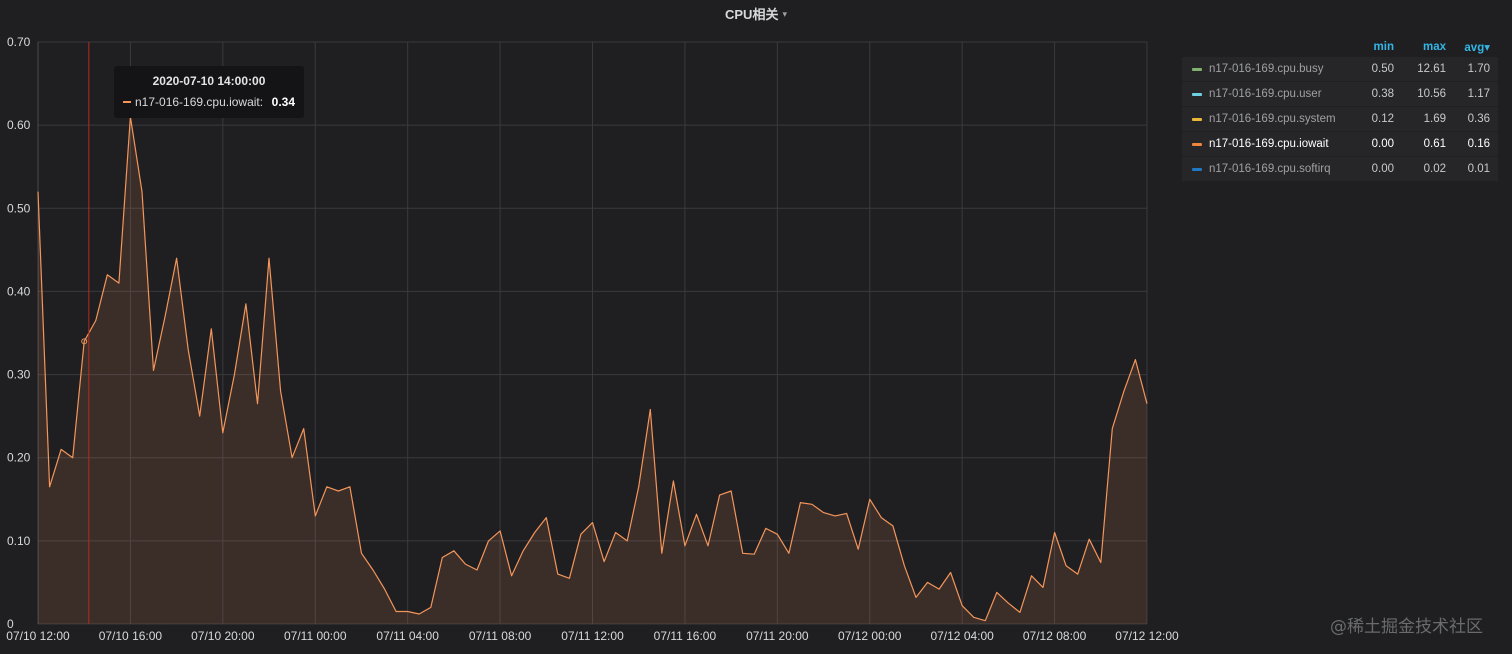  I want to click on tooltip-row: n17-016-169.cpu.iowait: 0.34, so click(209, 102).